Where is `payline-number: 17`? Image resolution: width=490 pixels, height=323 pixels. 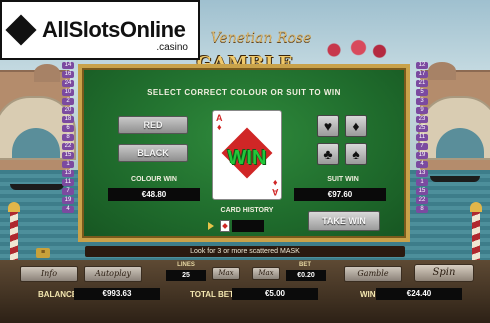 payline-number: 17 is located at coordinates (422, 74).